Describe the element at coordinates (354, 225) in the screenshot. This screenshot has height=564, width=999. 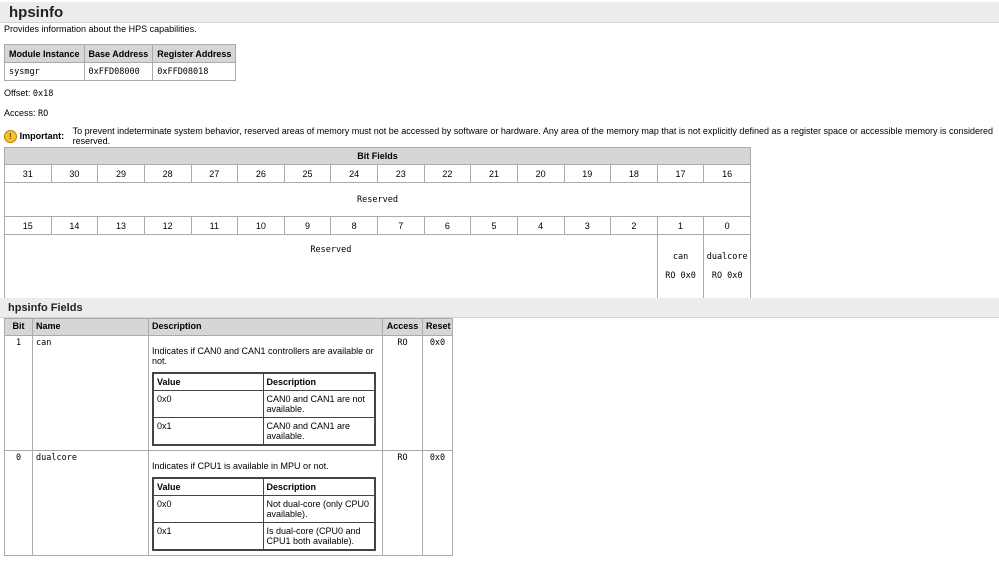
I see `bit-number: 8` at that location.